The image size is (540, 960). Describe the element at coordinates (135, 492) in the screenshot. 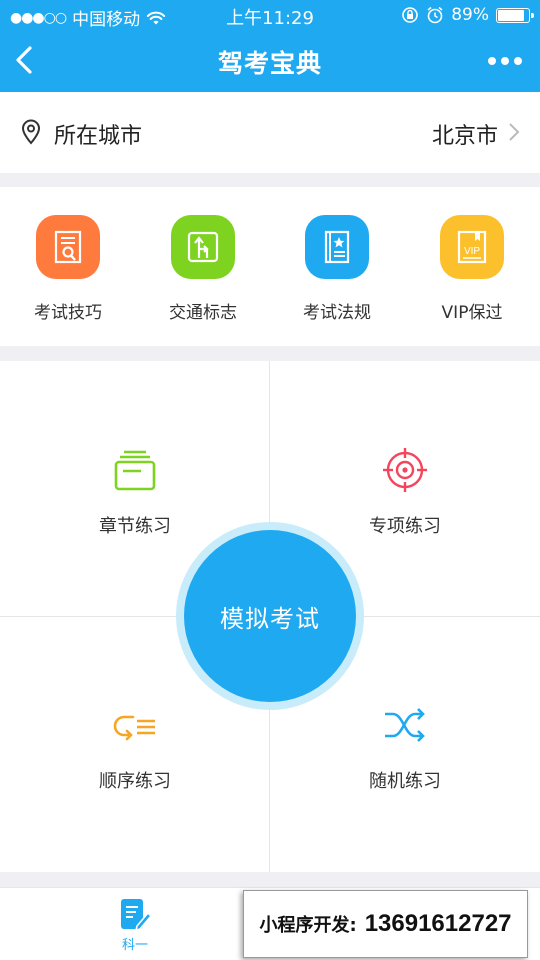

I see `practice-chapter: 章节练习` at that location.